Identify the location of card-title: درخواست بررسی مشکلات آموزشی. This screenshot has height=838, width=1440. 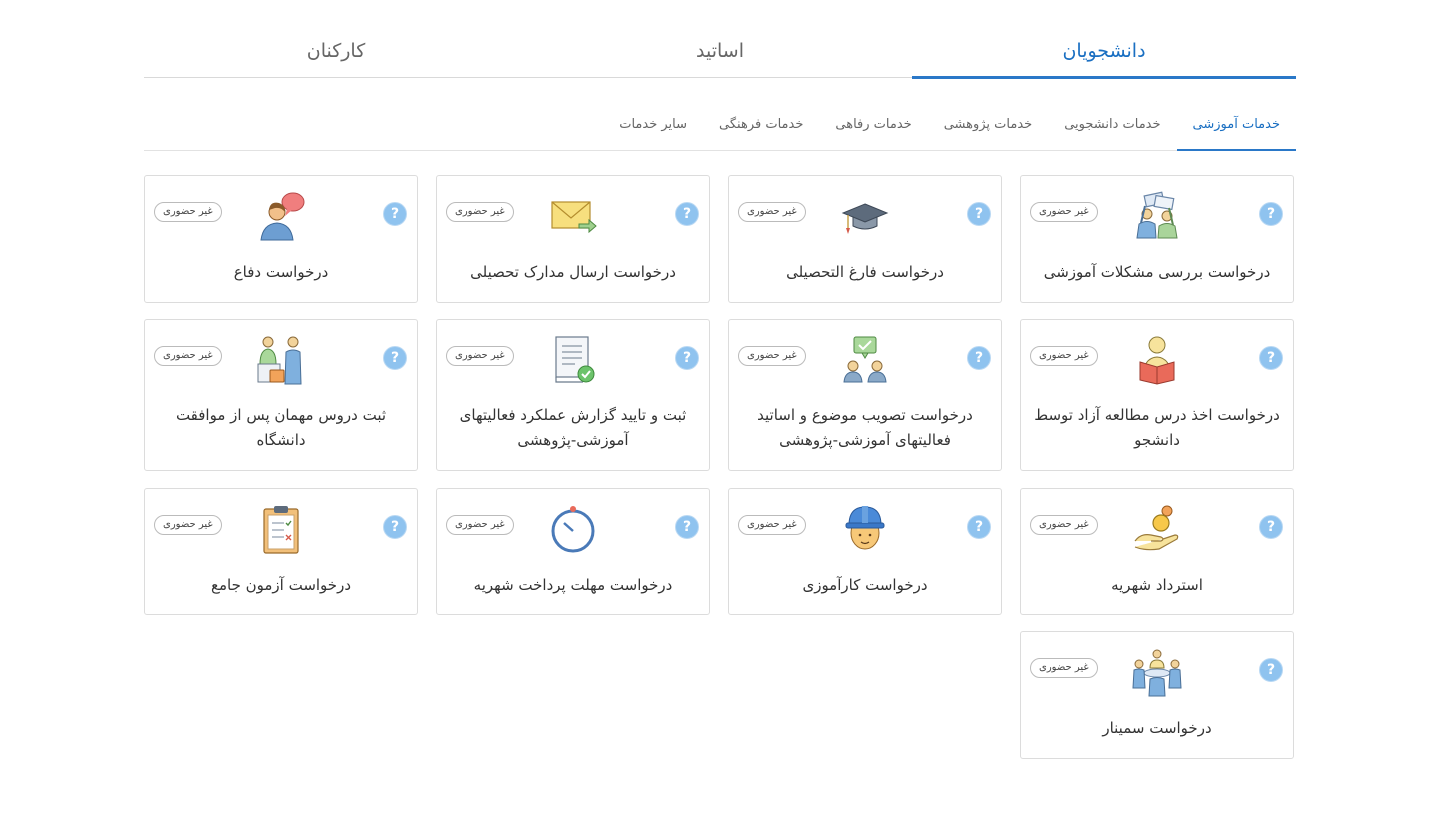
(1157, 272).